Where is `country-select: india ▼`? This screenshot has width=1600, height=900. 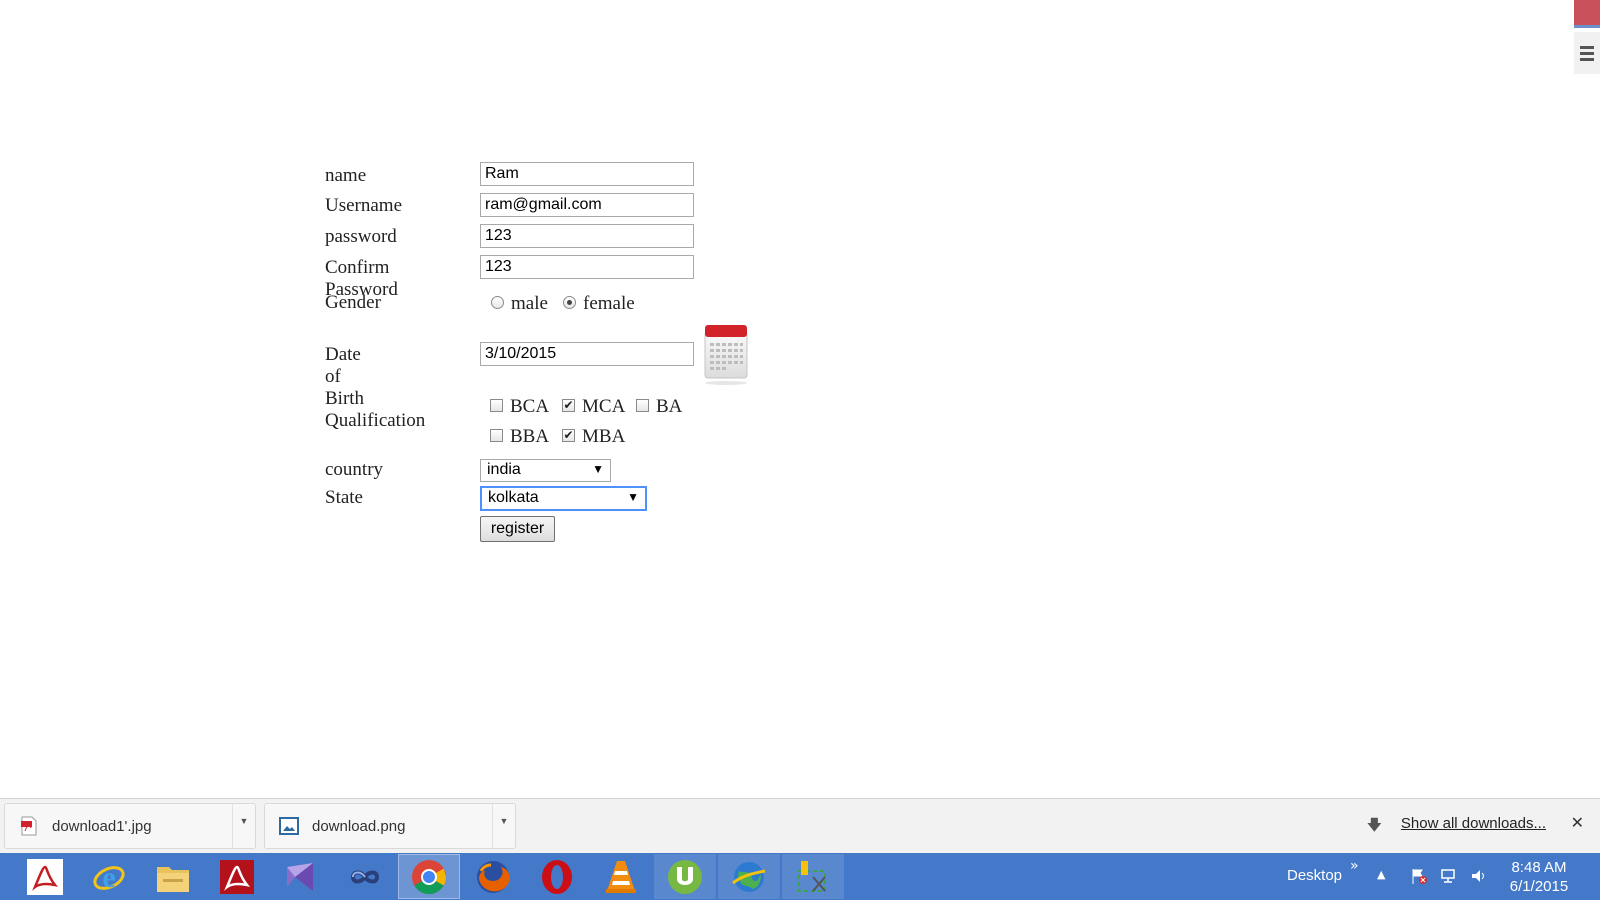
country-select: india ▼ is located at coordinates (545, 470).